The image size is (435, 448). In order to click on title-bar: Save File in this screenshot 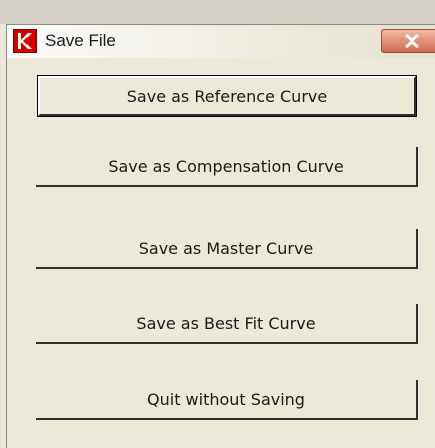, I will do `click(220, 41)`.